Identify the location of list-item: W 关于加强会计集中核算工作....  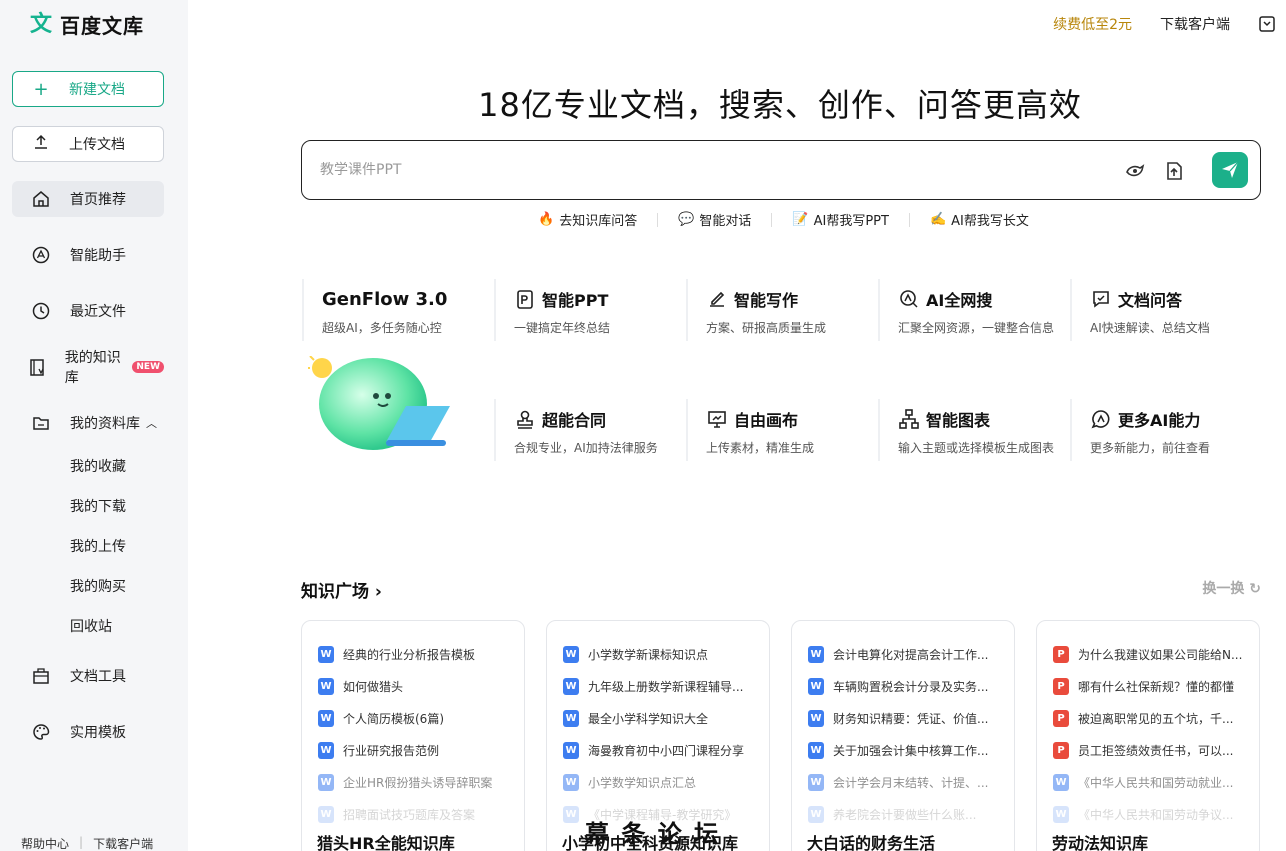
(911, 750).